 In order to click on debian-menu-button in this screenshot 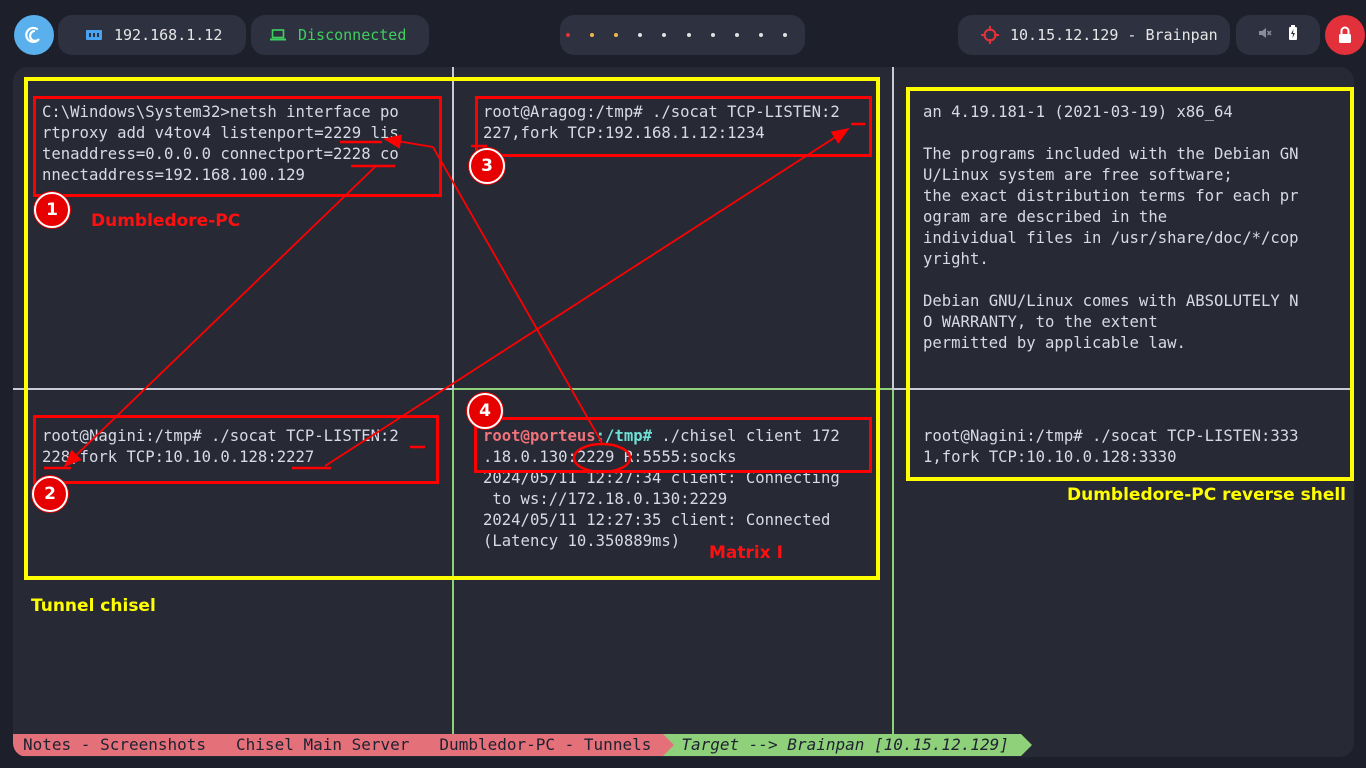, I will do `click(34, 35)`.